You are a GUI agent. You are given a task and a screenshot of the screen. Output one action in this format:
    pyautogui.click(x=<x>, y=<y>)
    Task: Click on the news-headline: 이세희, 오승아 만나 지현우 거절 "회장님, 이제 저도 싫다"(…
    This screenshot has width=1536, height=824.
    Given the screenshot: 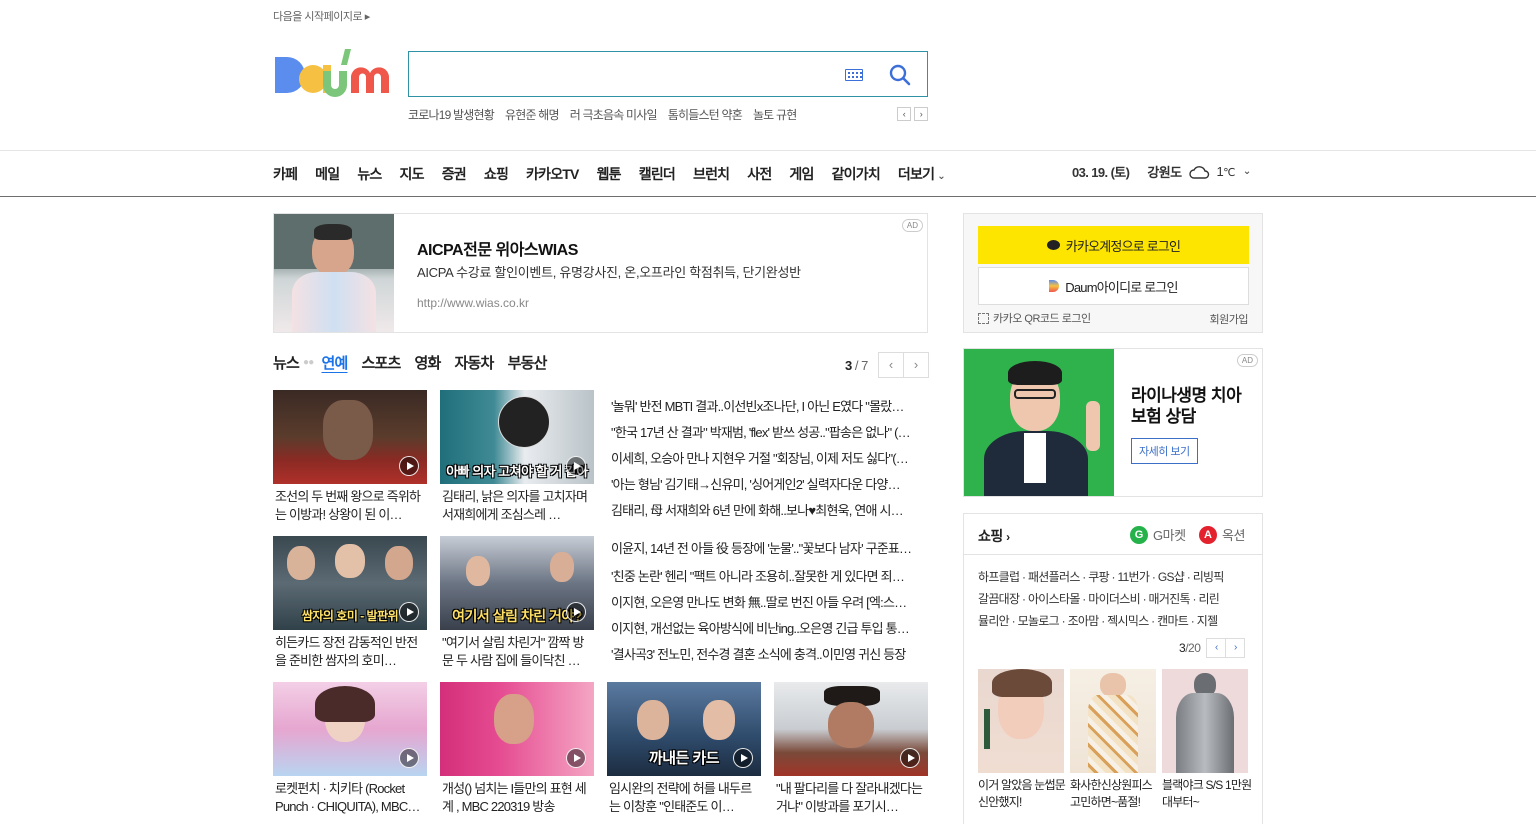 What is the action you would take?
    pyautogui.click(x=769, y=457)
    